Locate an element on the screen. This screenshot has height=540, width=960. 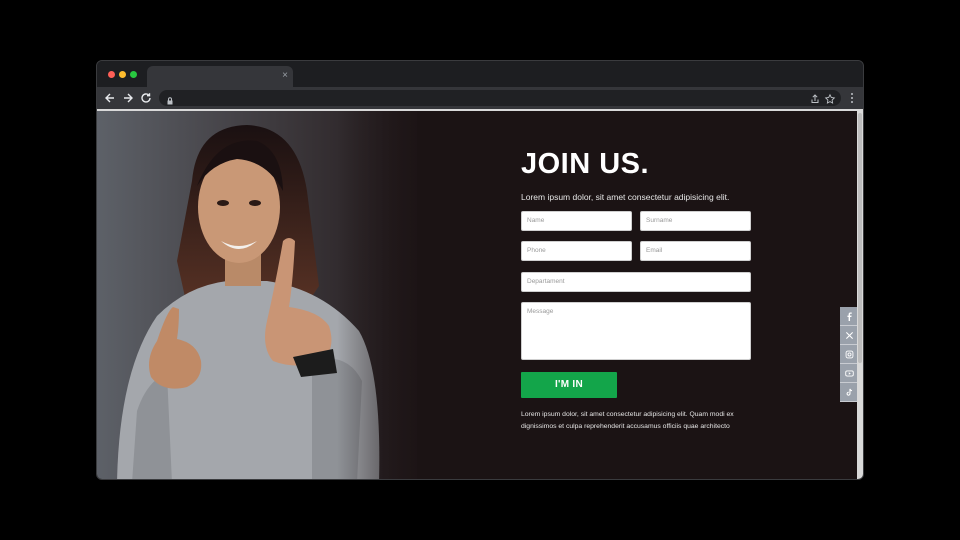
x-icon is located at coordinates (849, 335).